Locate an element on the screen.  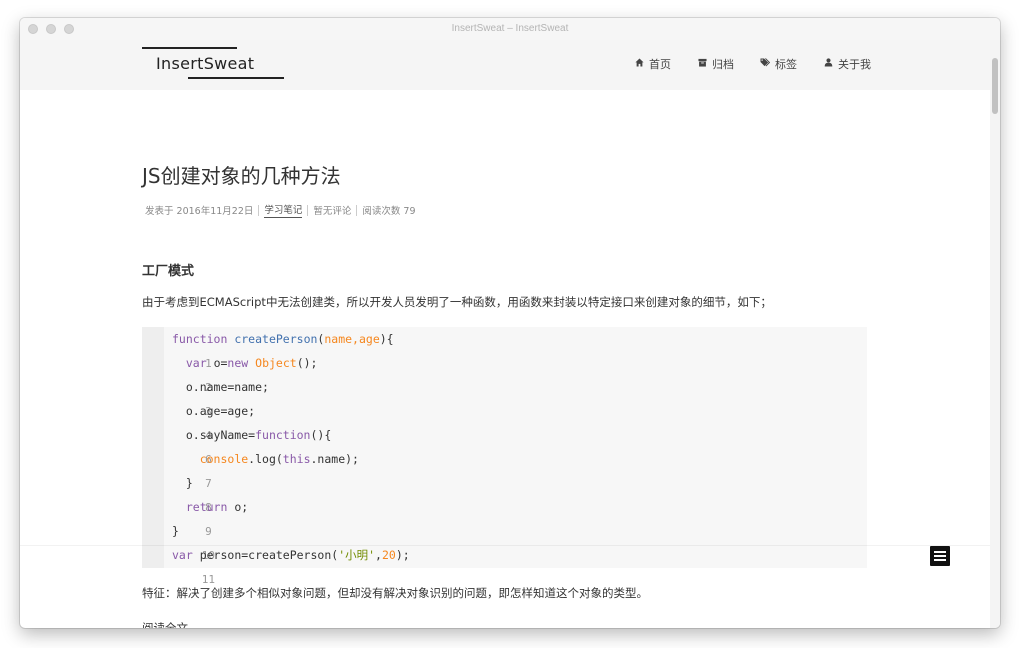
tags-icon is located at coordinates (765, 64).